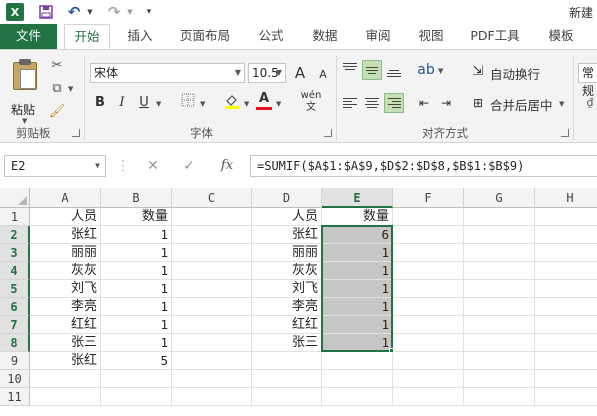 Image resolution: width=597 pixels, height=416 pixels. I want to click on cell-h6, so click(566, 307).